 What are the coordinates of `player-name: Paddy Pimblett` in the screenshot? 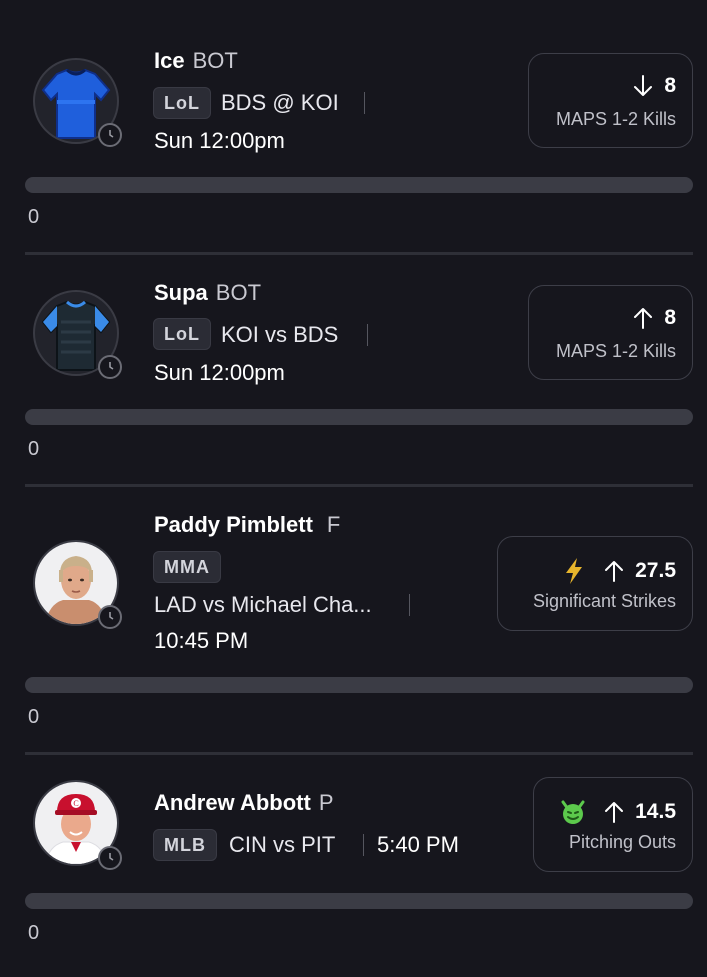 It's located at (233, 524).